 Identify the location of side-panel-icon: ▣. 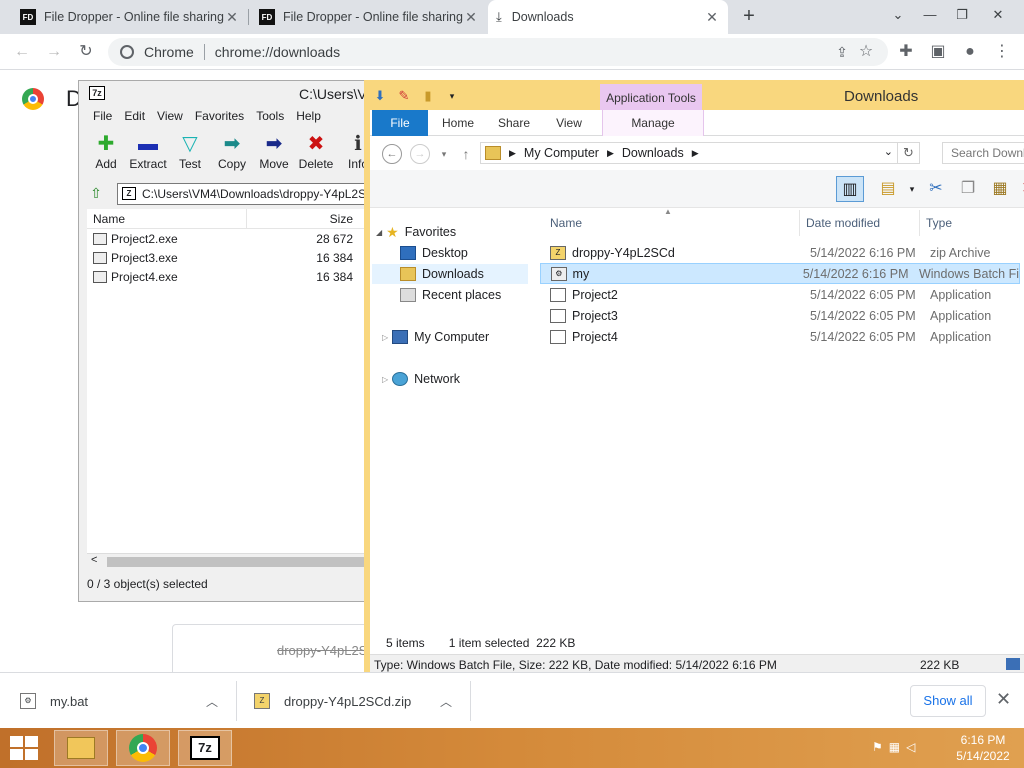
(938, 52).